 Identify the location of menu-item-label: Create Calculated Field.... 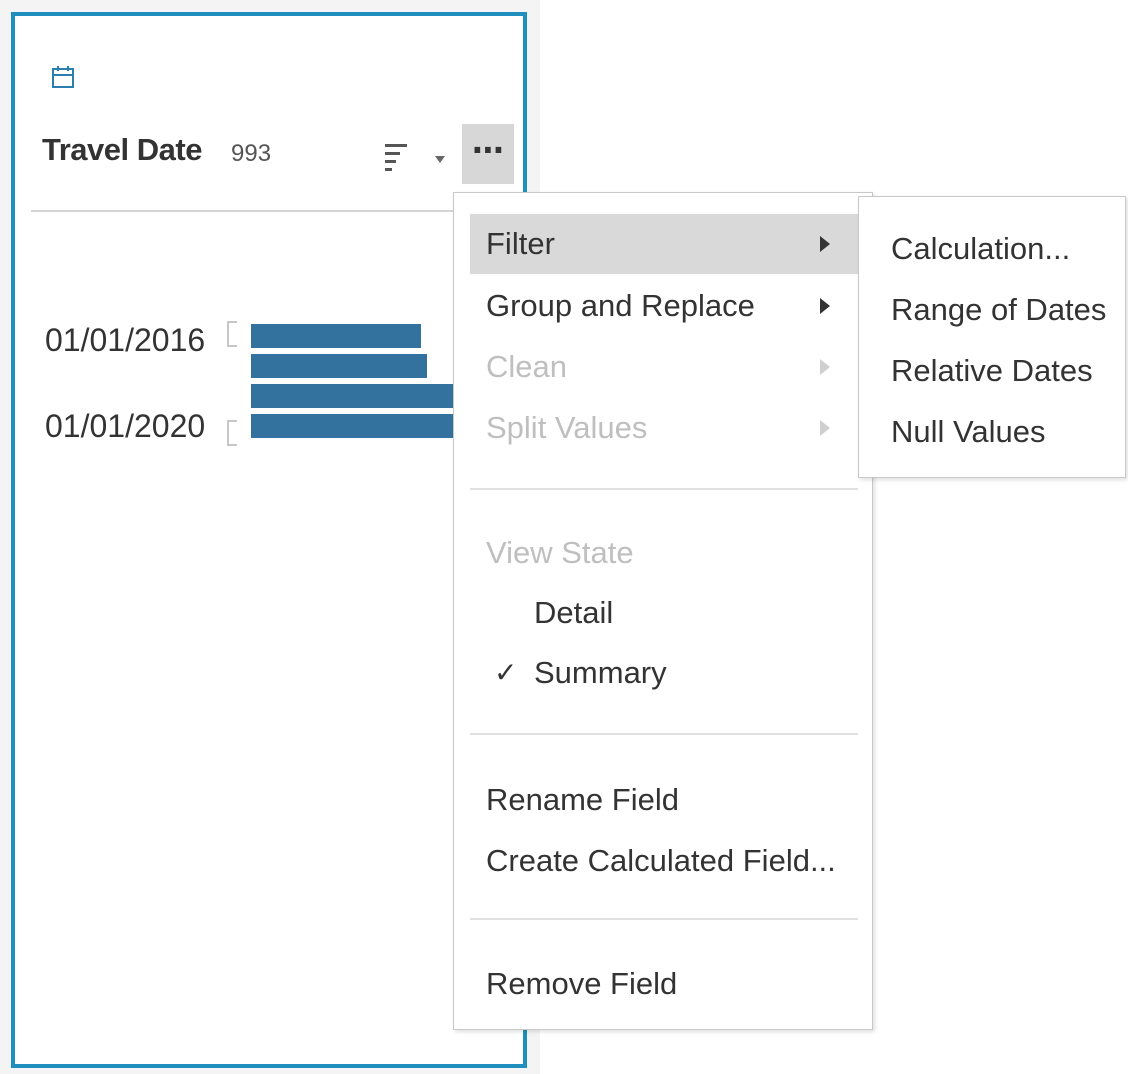
(661, 860).